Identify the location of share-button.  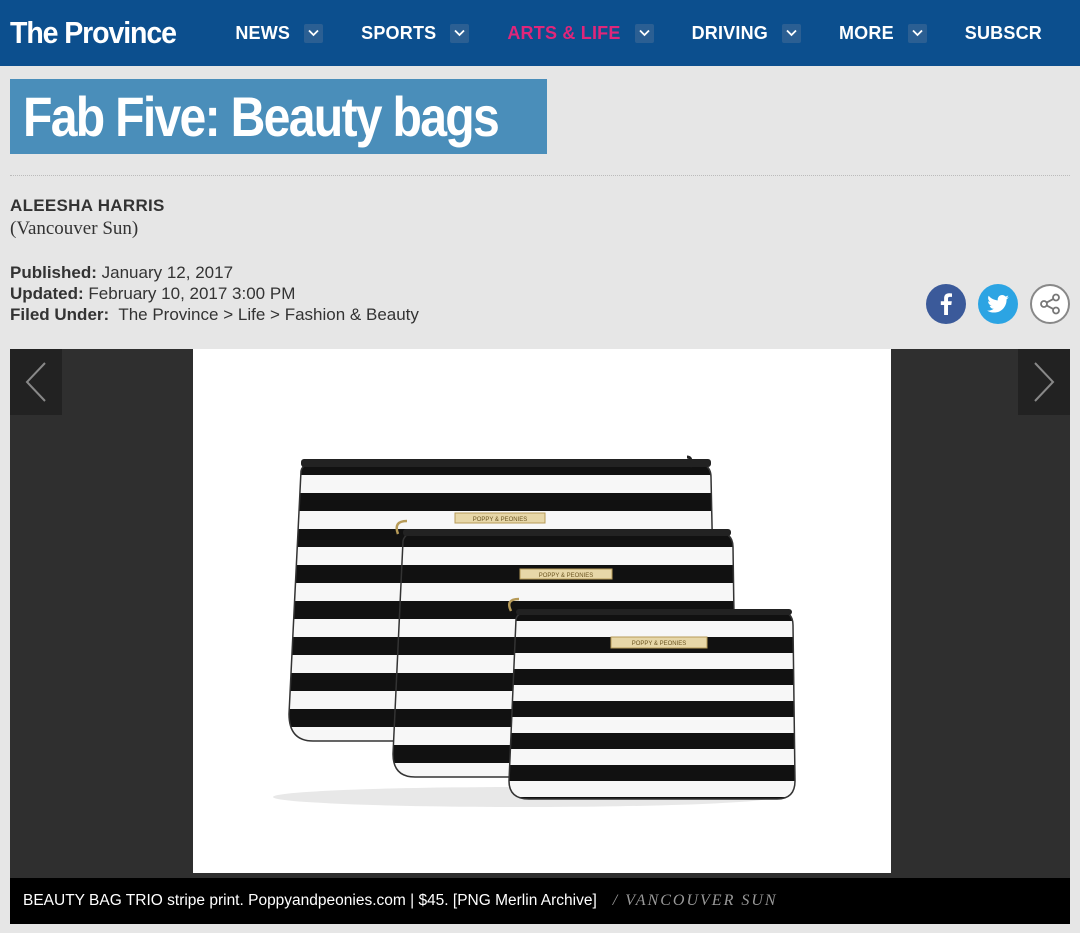
(1050, 304).